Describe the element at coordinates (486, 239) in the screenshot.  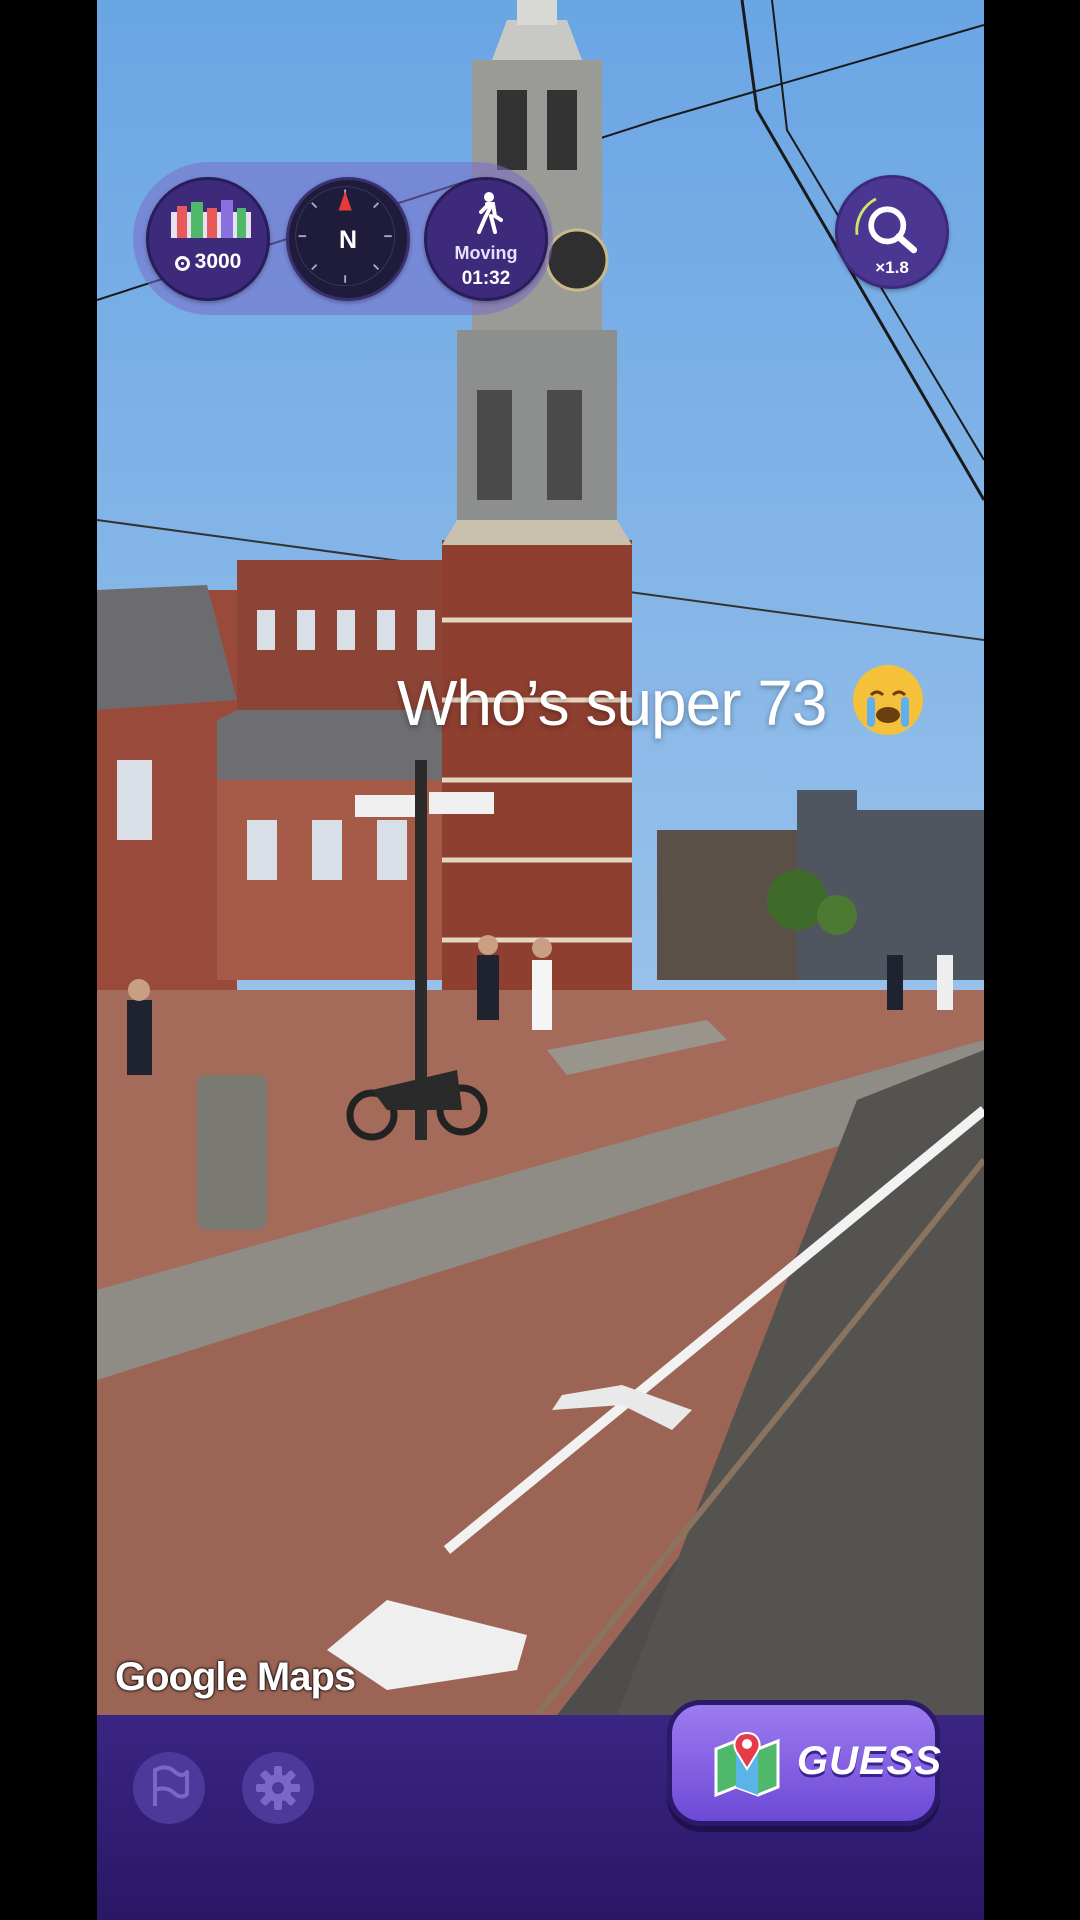
I see `movement-status: Moving 01:32` at that location.